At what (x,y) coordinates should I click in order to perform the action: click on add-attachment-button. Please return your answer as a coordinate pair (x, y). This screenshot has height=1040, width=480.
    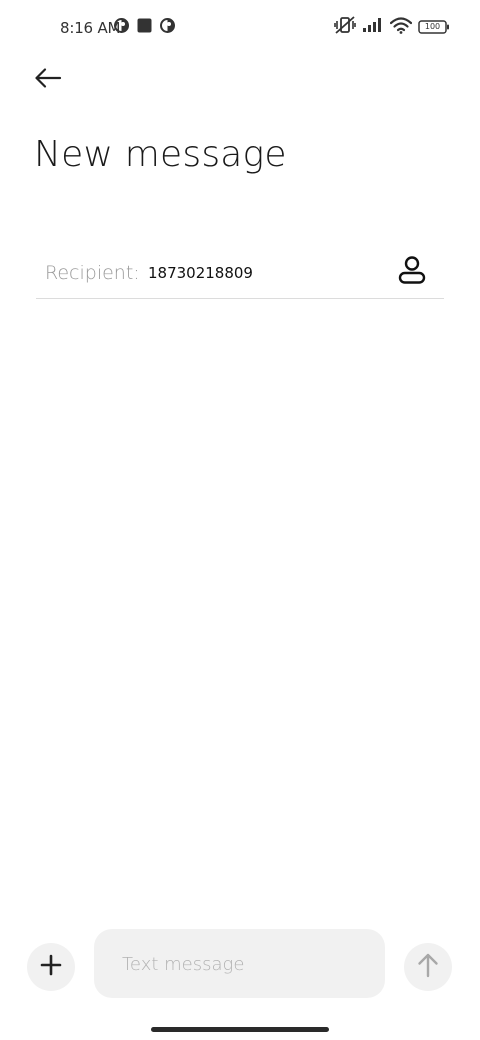
    Looking at the image, I should click on (51, 967).